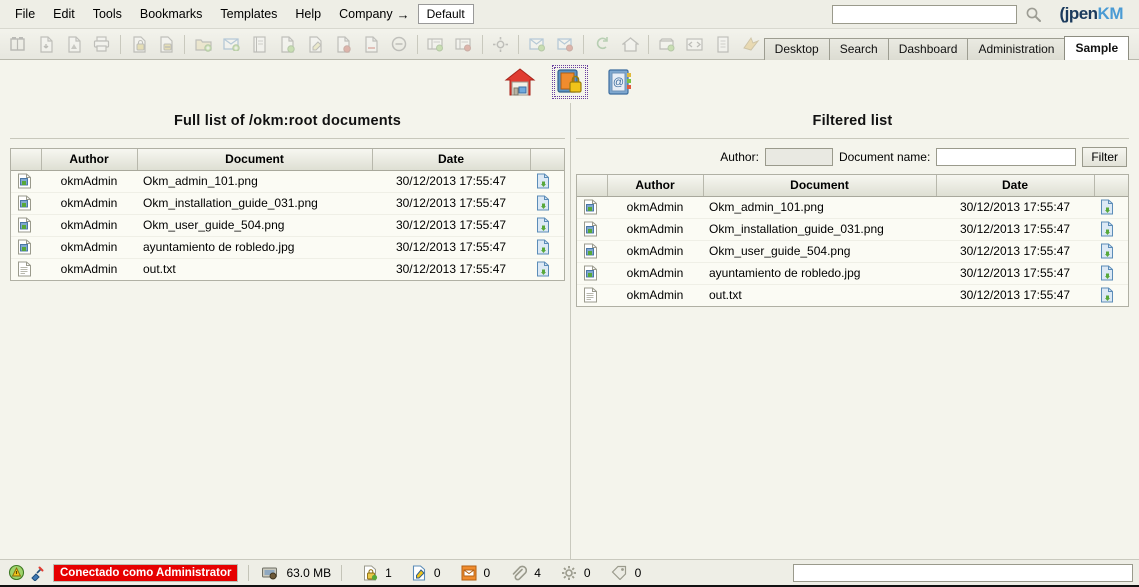 This screenshot has width=1139, height=587. I want to click on record-remove-icon, so click(464, 44).